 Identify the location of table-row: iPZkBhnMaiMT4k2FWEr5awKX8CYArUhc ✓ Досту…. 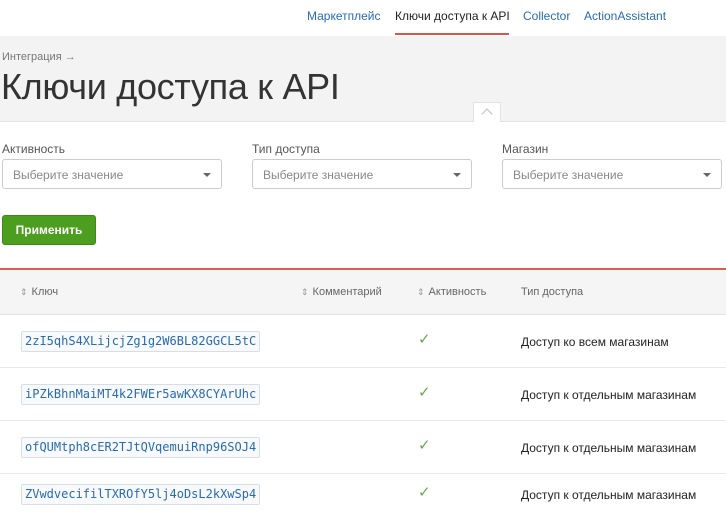
(363, 394).